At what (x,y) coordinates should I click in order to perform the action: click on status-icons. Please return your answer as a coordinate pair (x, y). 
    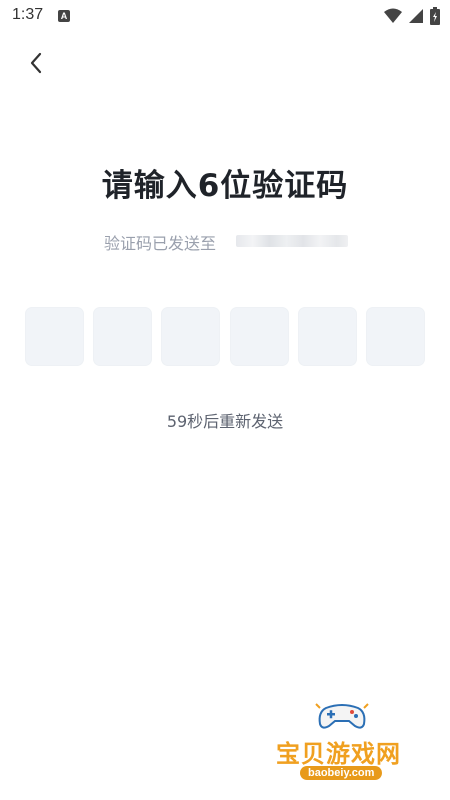
    Looking at the image, I should click on (412, 16).